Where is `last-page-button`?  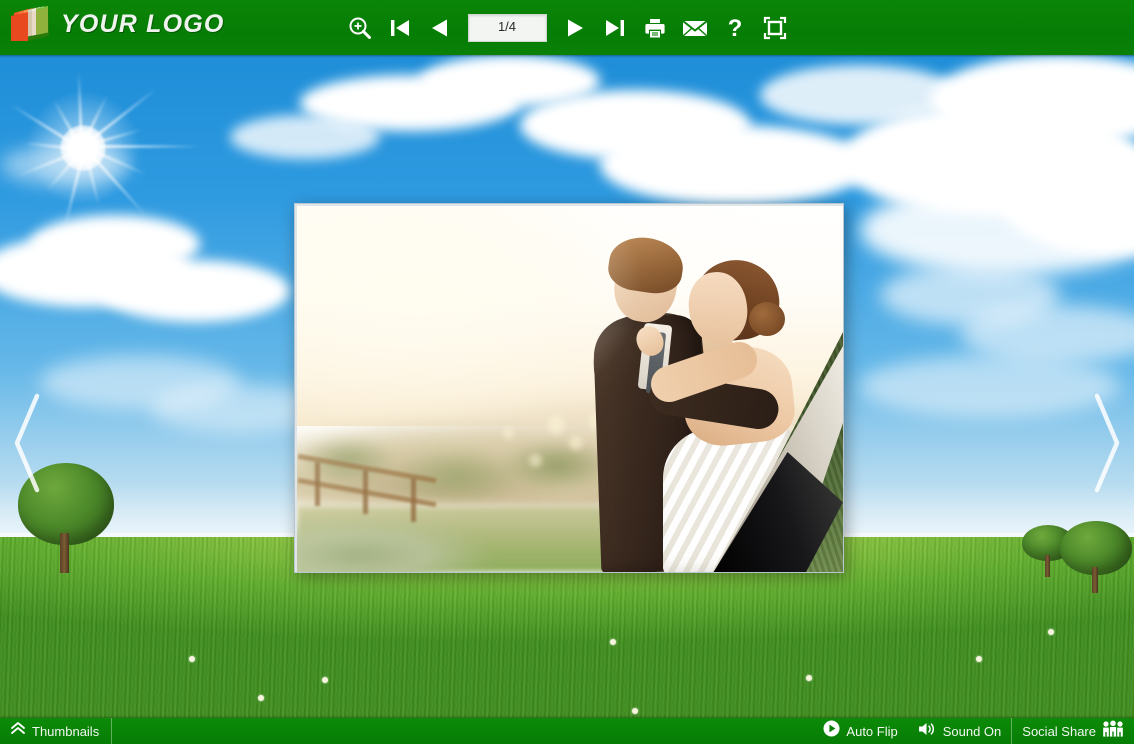
last-page-button is located at coordinates (615, 28).